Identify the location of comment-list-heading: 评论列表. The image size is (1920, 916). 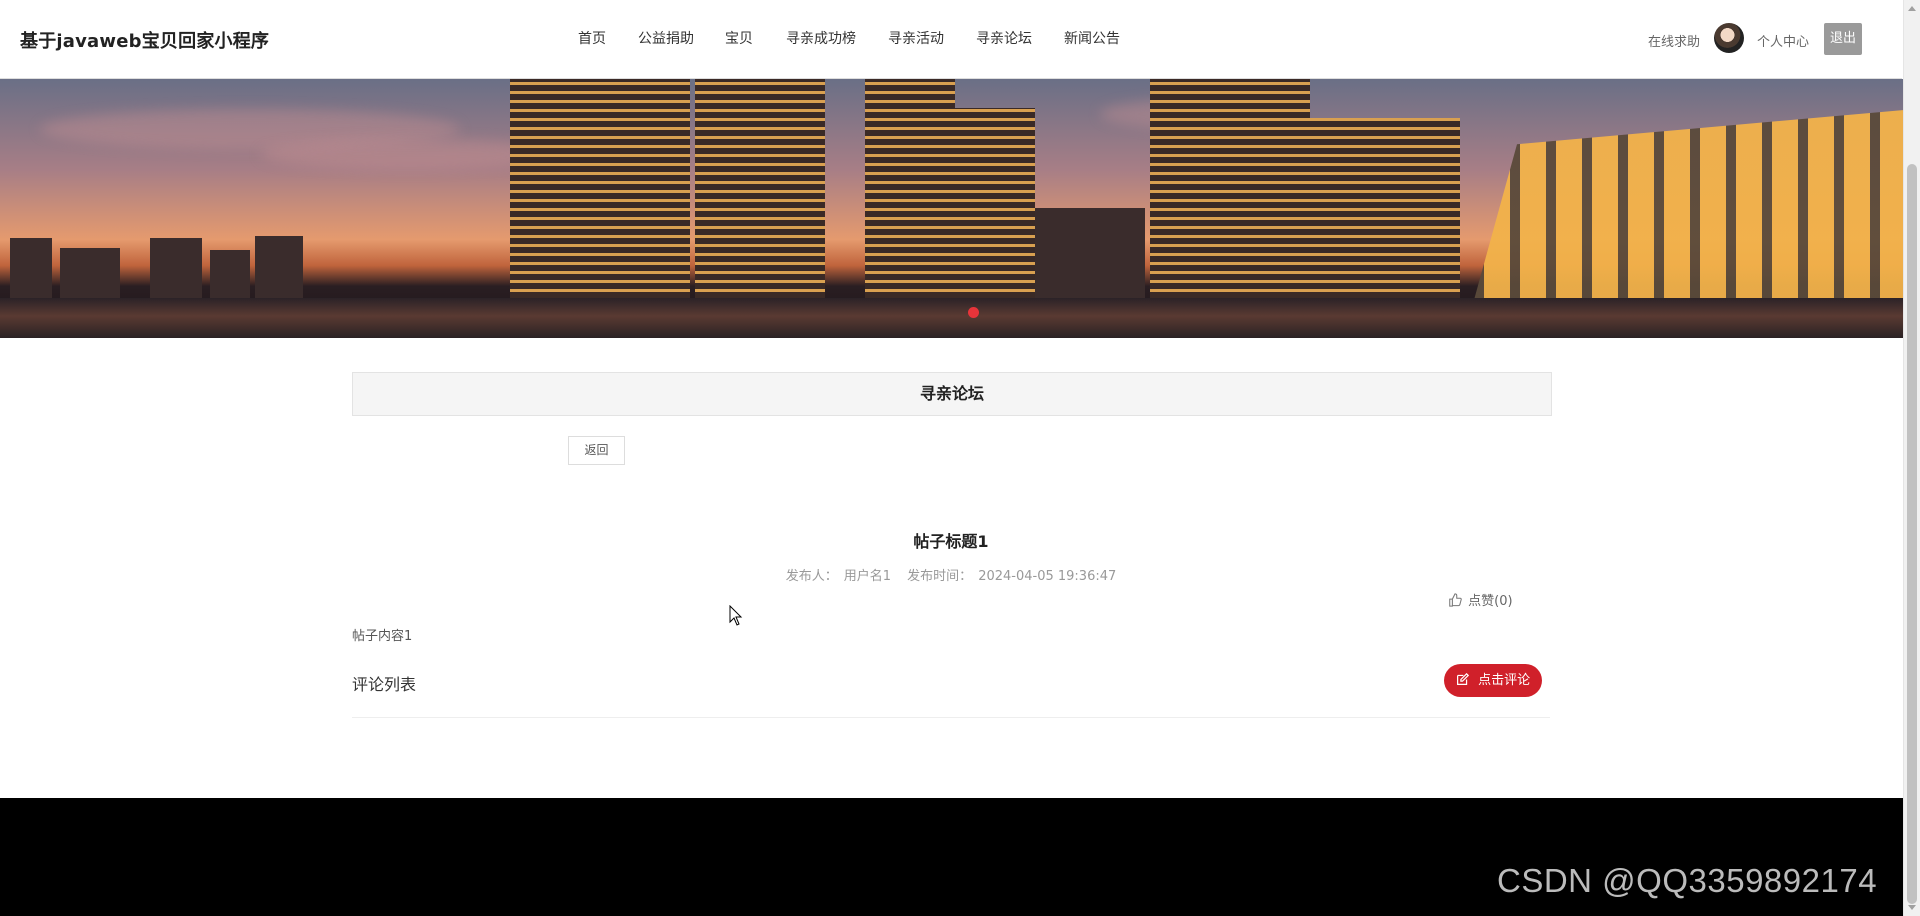
(384, 684).